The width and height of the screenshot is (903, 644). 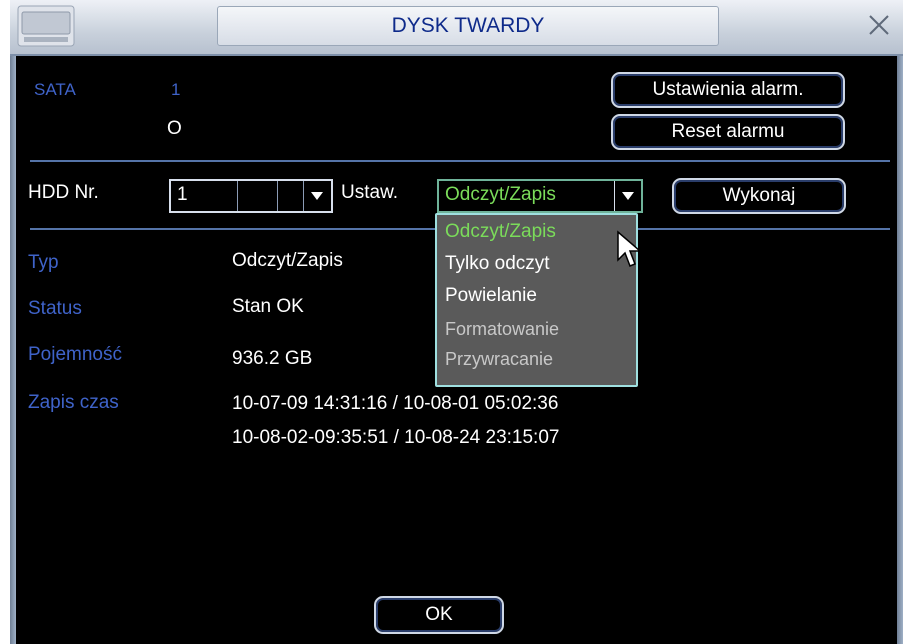 What do you see at coordinates (468, 26) in the screenshot?
I see `window-title: DYSK TWARDY` at bounding box center [468, 26].